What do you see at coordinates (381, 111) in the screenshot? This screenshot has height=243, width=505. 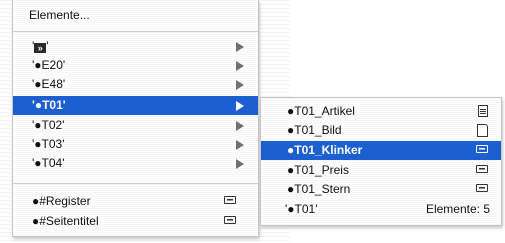 I see `submenu-item-artikel: ●T01_Artikel` at bounding box center [381, 111].